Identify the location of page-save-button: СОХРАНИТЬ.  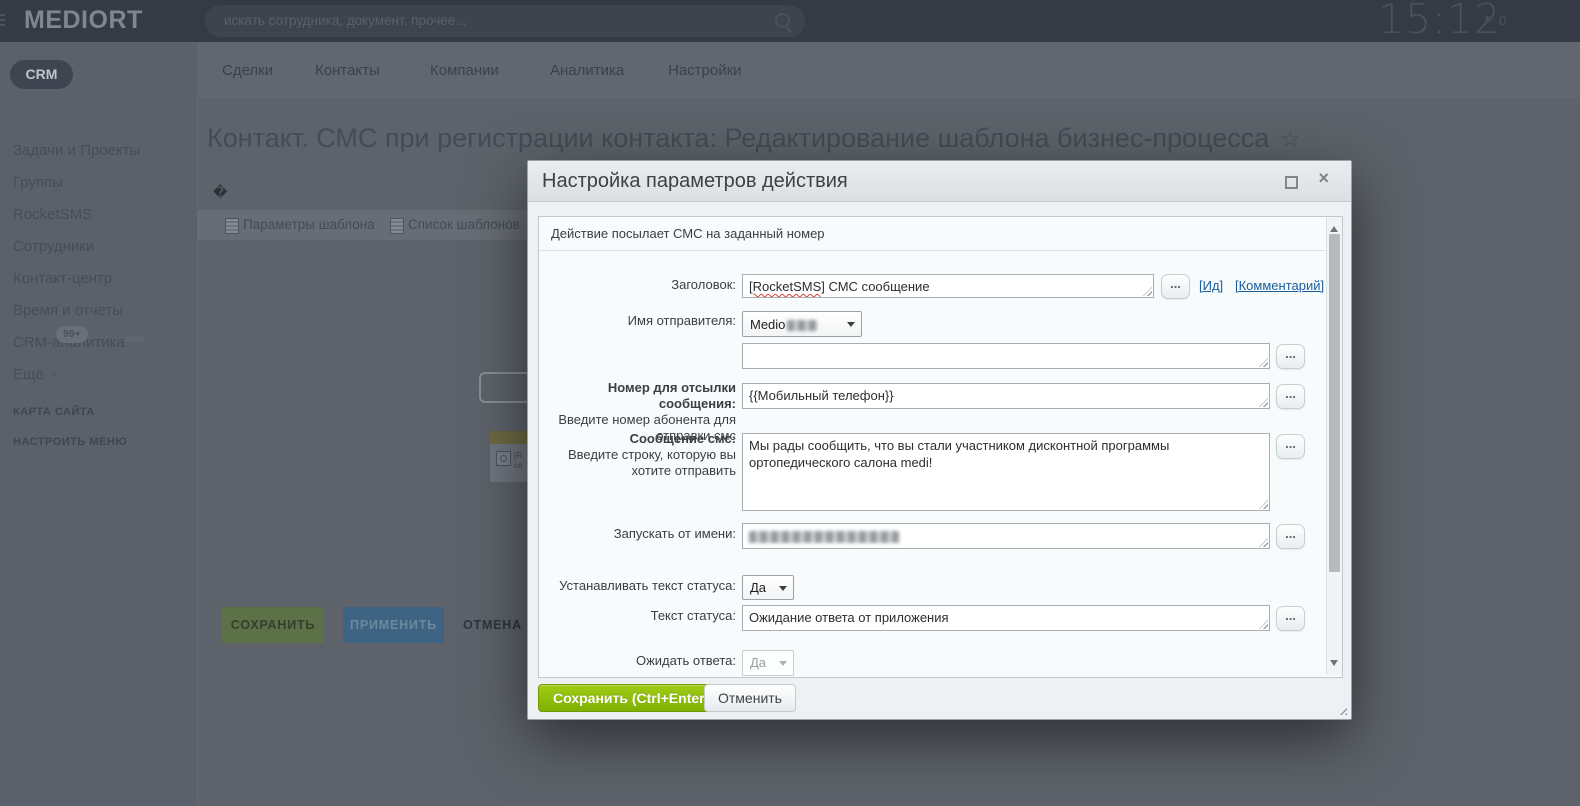
(273, 625).